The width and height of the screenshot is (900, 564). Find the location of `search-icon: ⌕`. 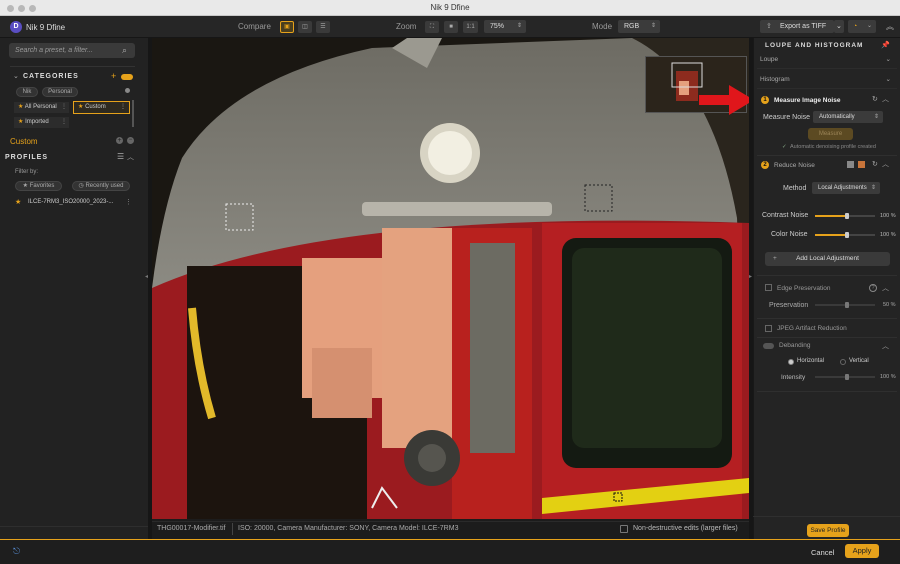

search-icon: ⌕ is located at coordinates (124, 50).